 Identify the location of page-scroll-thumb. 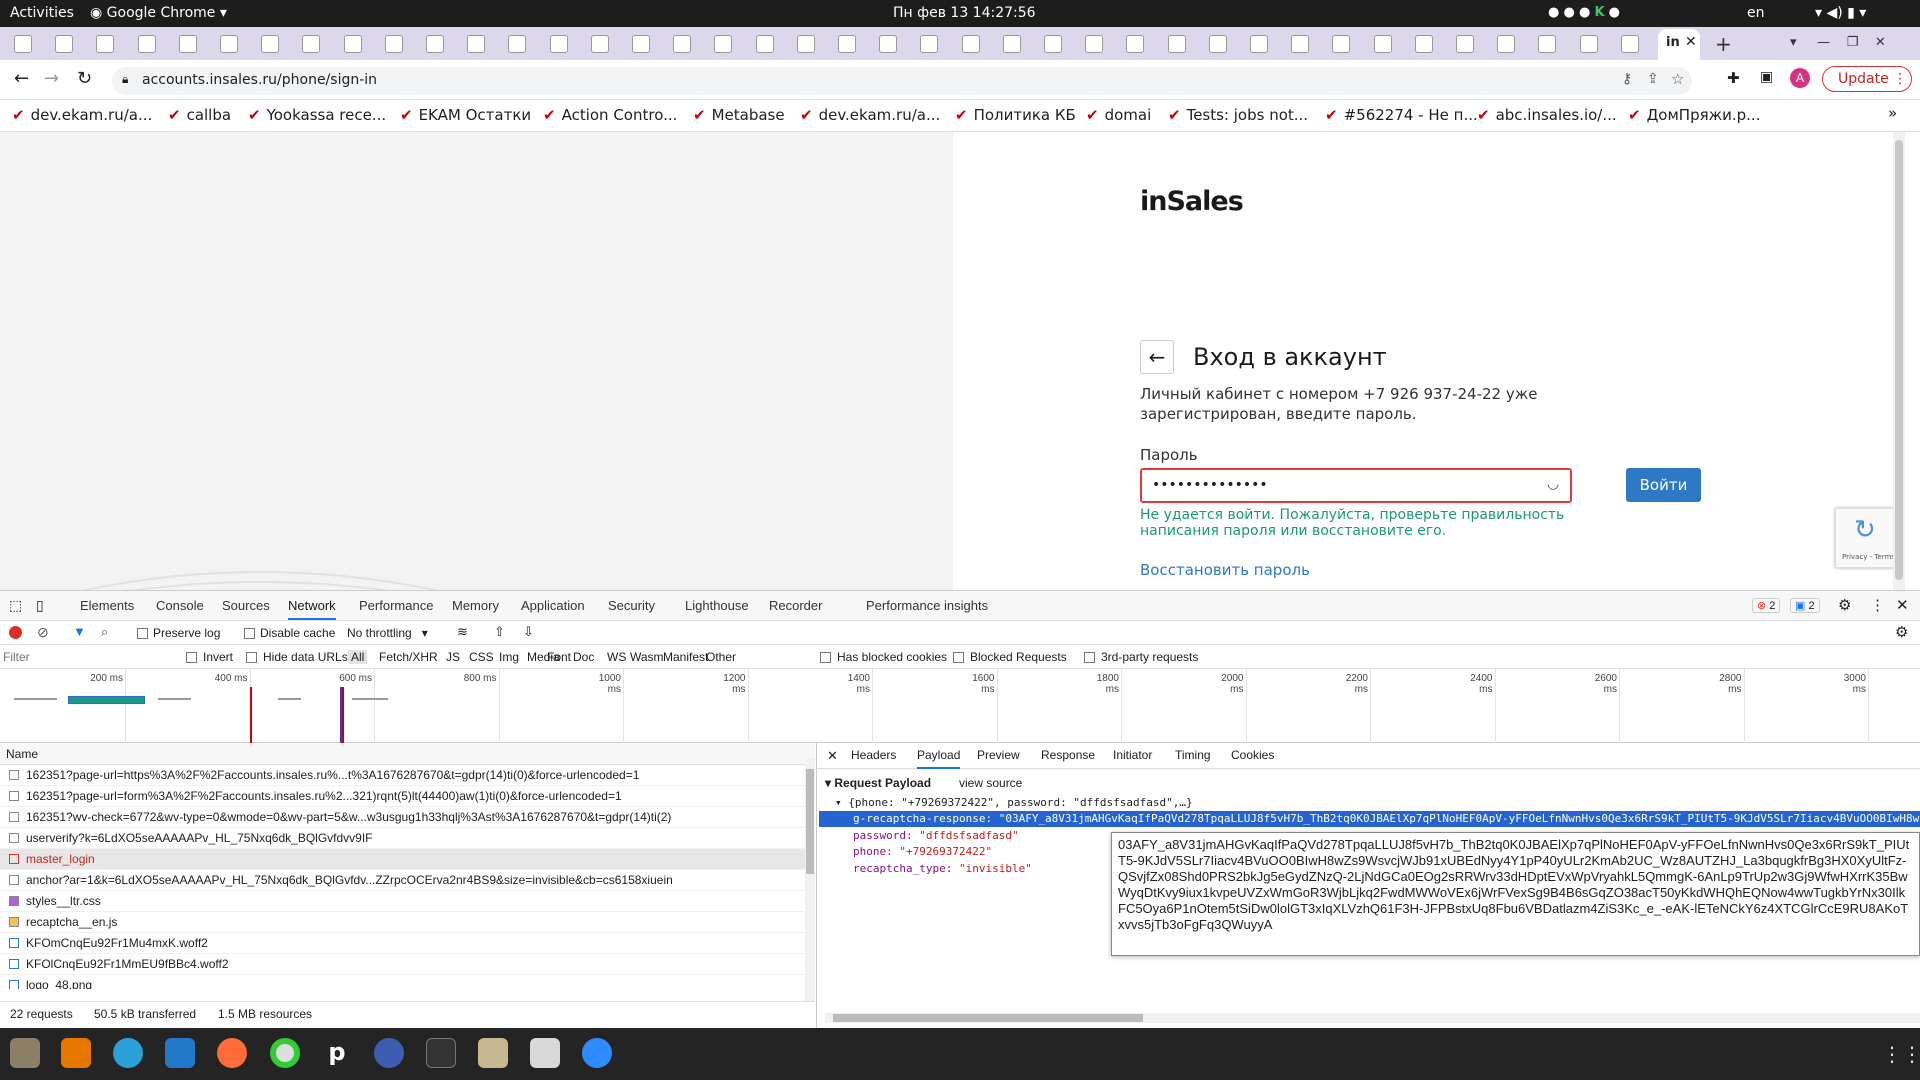
(1899, 360).